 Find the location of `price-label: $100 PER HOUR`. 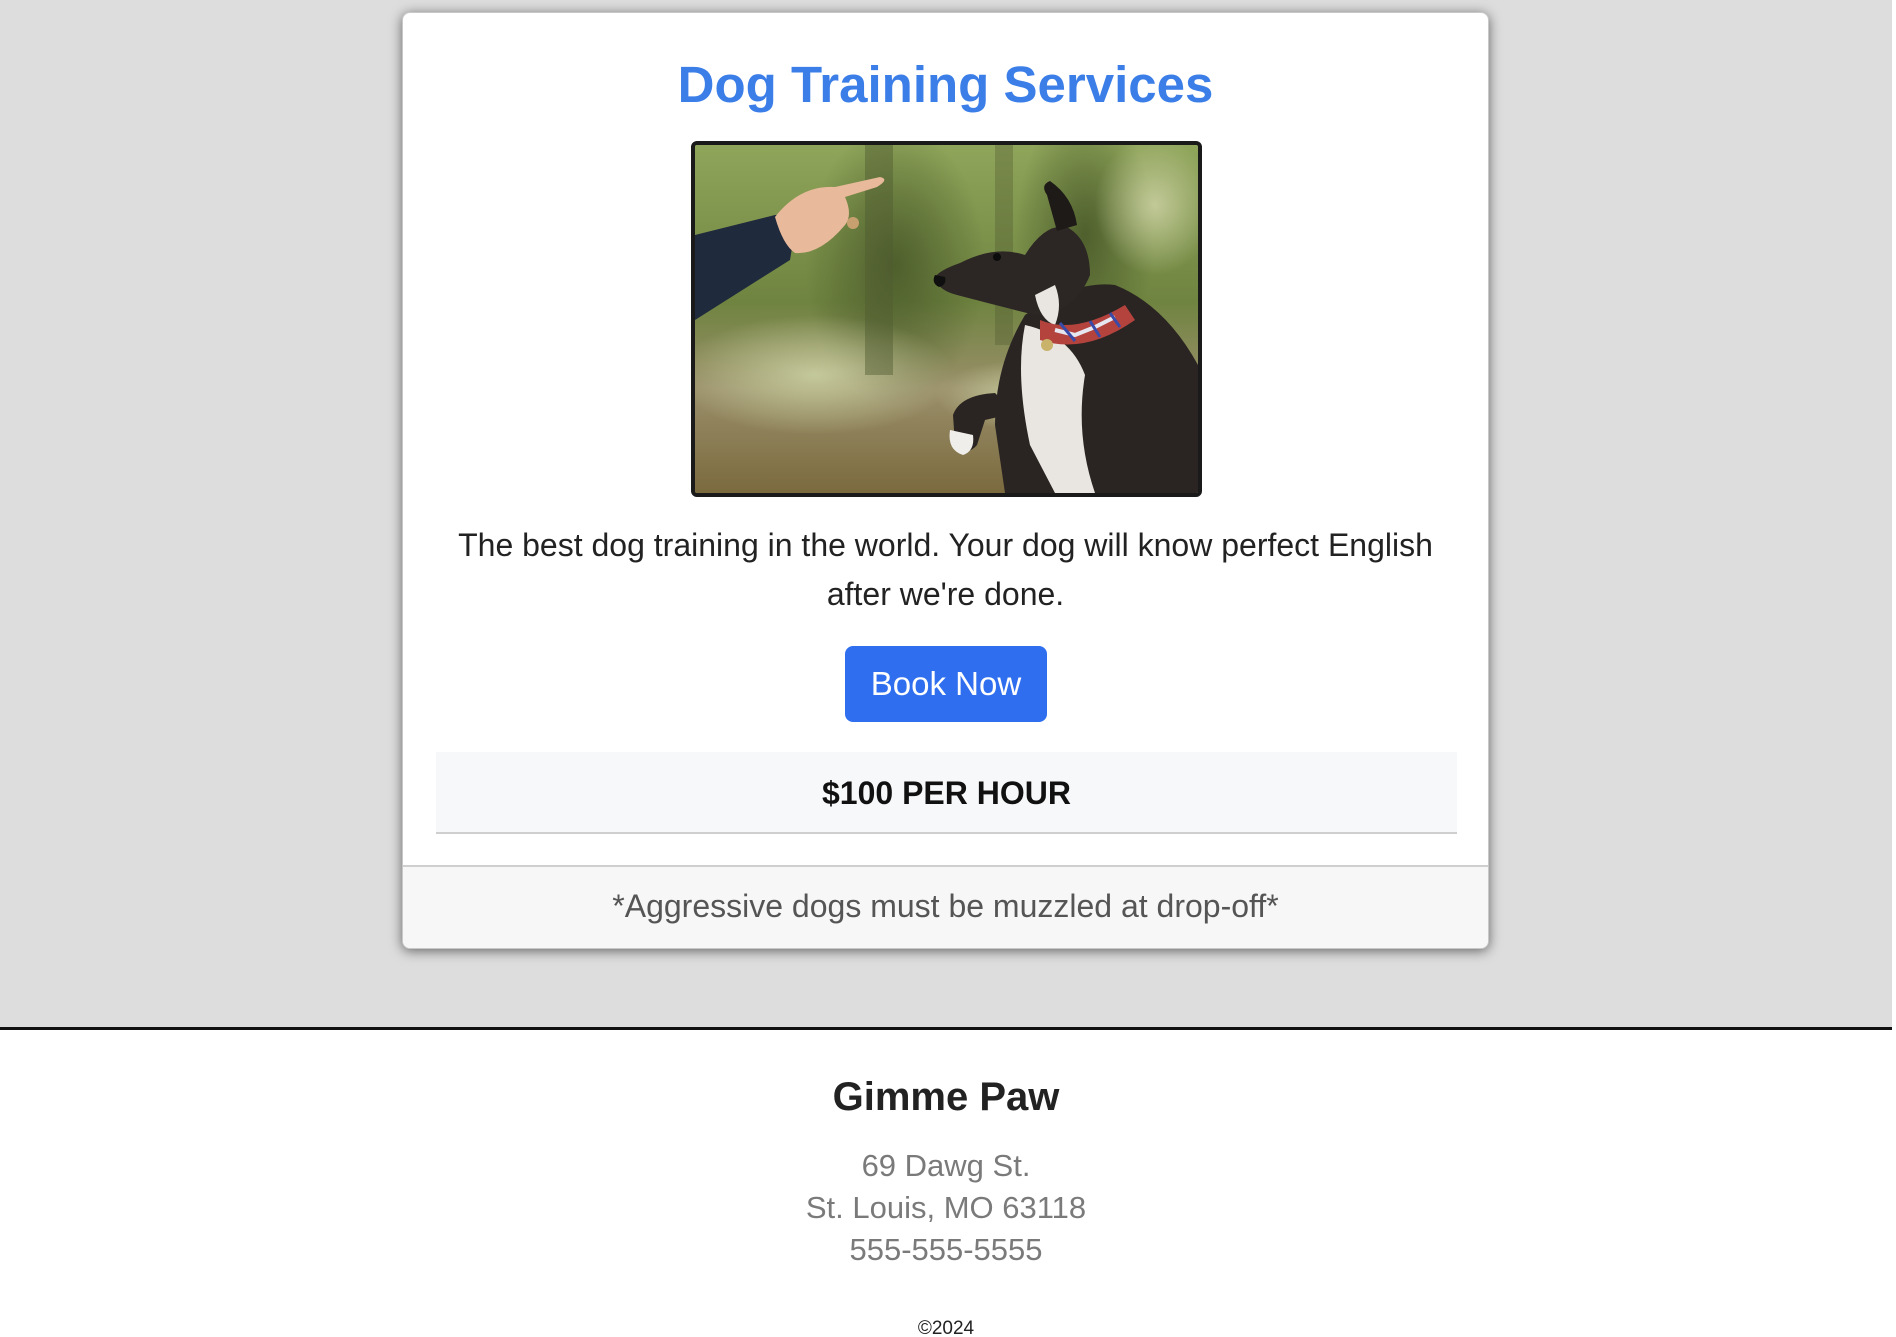

price-label: $100 PER HOUR is located at coordinates (946, 793).